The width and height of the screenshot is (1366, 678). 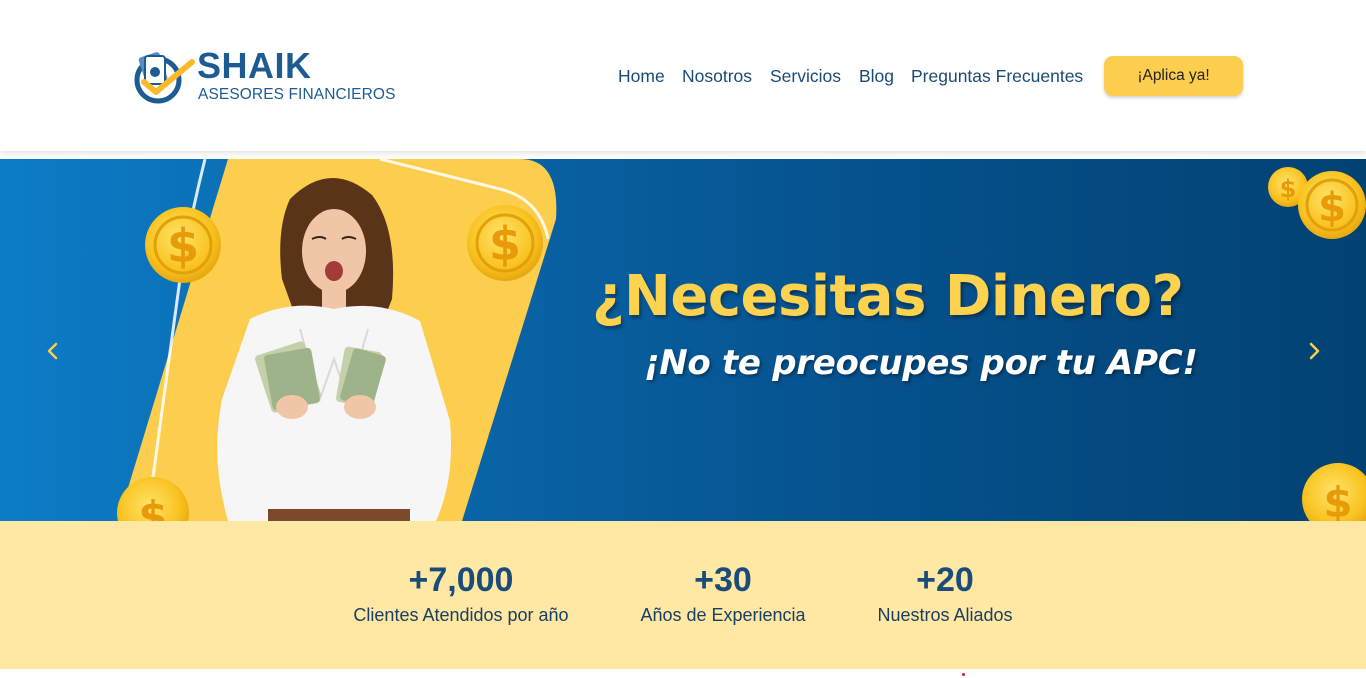 I want to click on stat-label: Clientes Atendidos por año, so click(x=461, y=615).